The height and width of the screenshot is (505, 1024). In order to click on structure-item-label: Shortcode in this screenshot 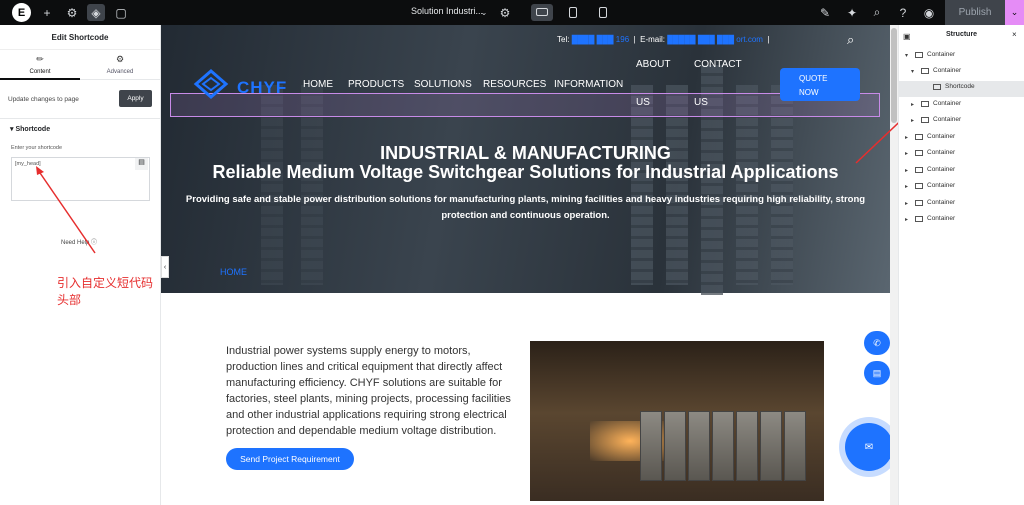, I will do `click(960, 86)`.